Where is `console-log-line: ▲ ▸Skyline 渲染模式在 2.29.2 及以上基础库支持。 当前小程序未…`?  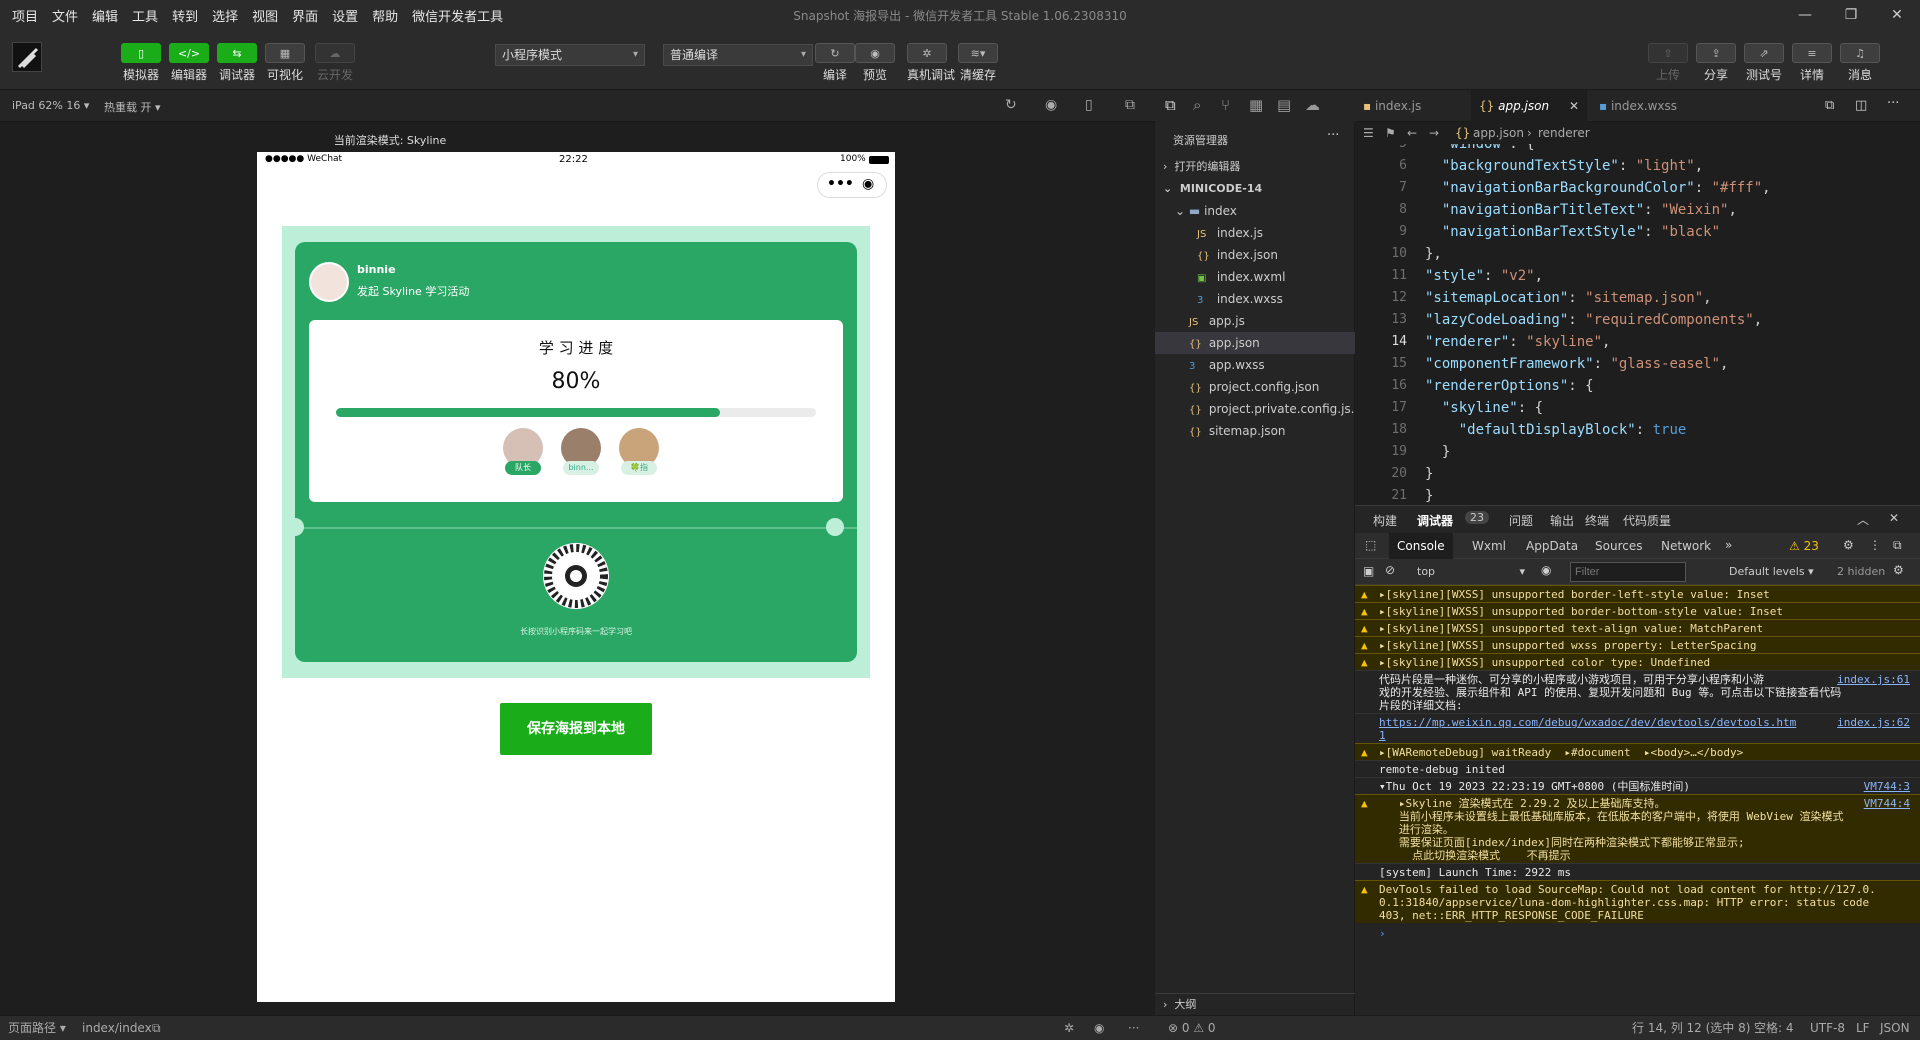
console-log-line: ▲ ▸Skyline 渲染模式在 2.29.2 及以上基础库支持。 当前小程序未… is located at coordinates (1637, 828).